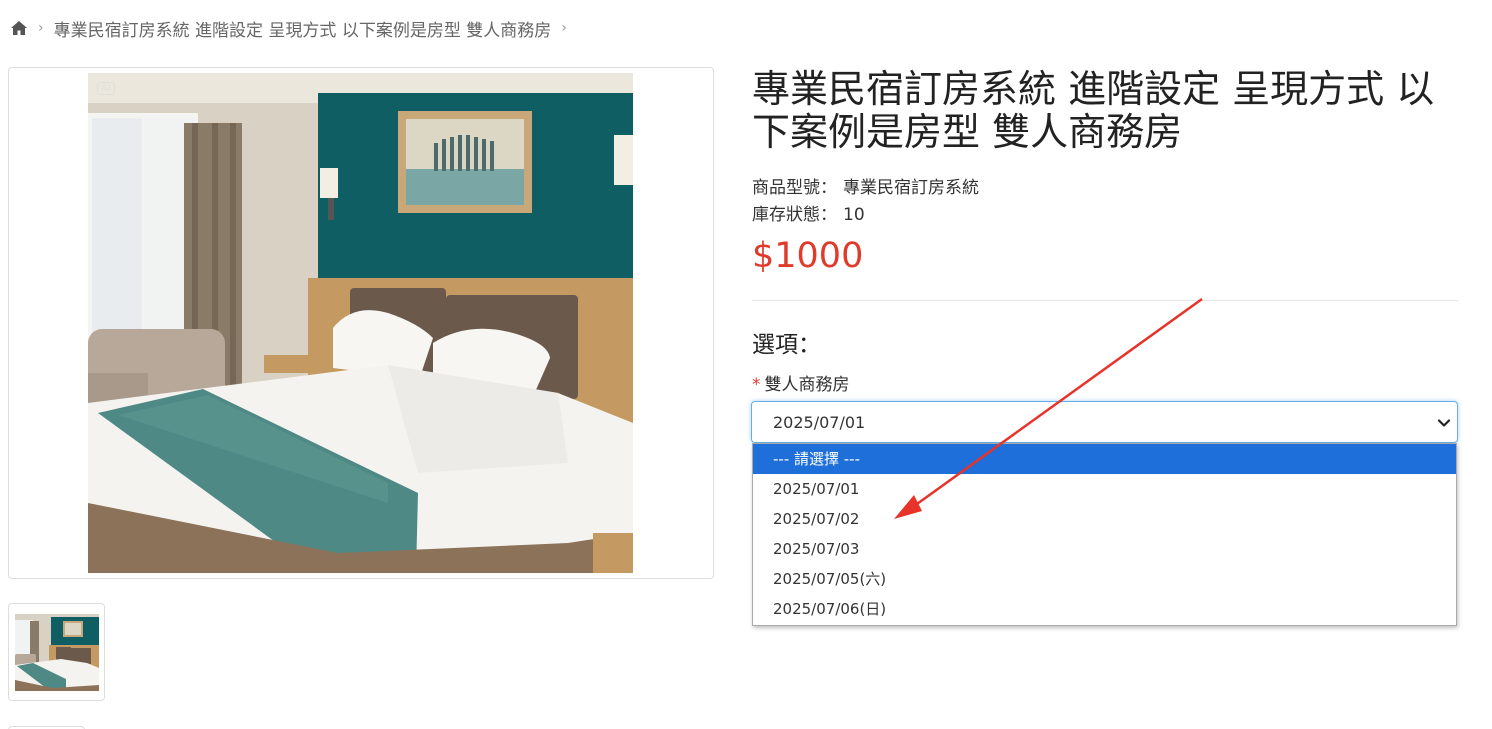 Image resolution: width=1492 pixels, height=729 pixels. I want to click on stock-status-row: 庫存狀態： 10, so click(808, 212).